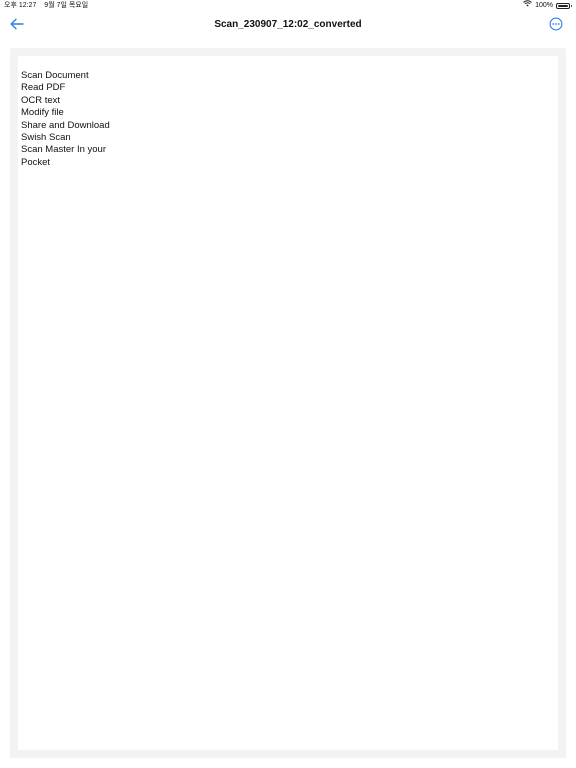  Describe the element at coordinates (41, 100) in the screenshot. I see `document-line: OCR text` at that location.